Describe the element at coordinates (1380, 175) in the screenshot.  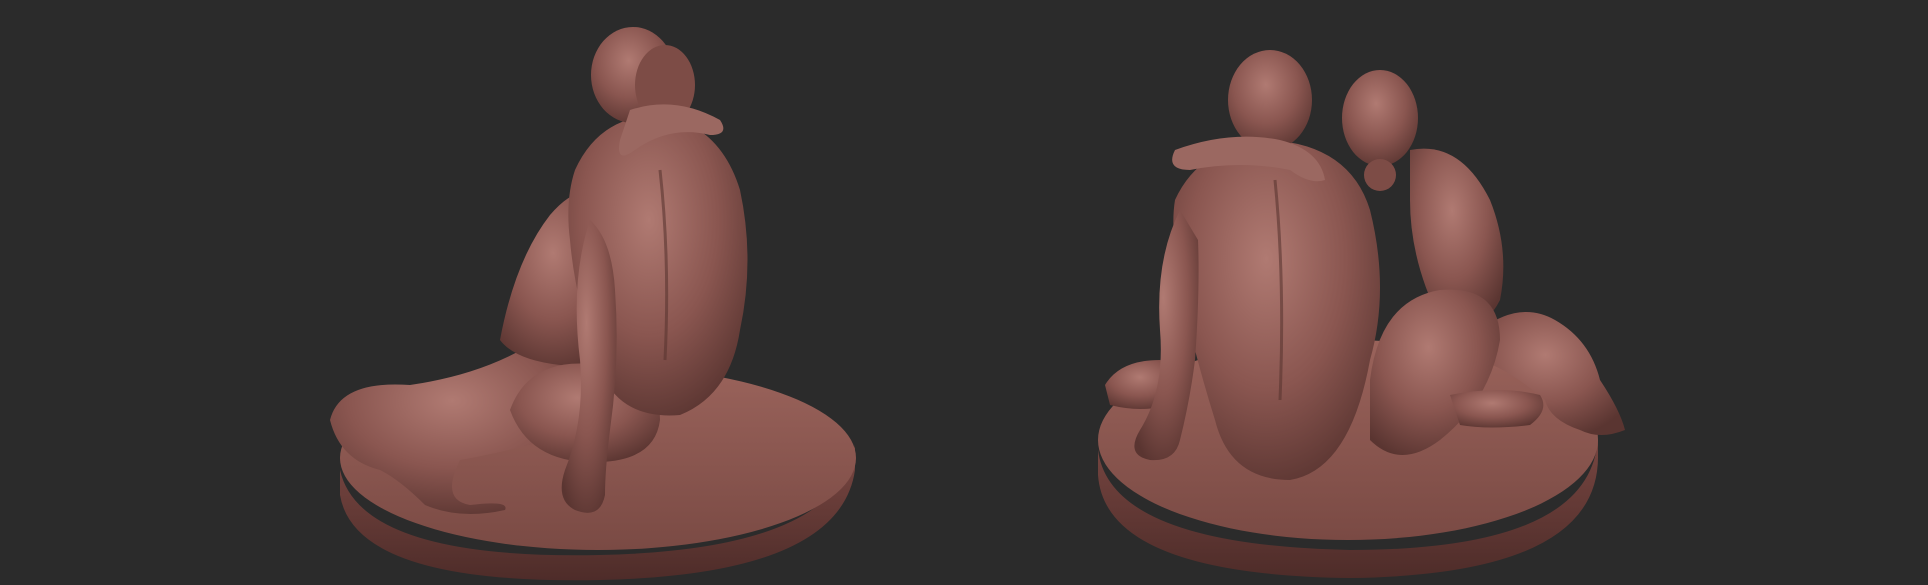
I see `hair-bun` at that location.